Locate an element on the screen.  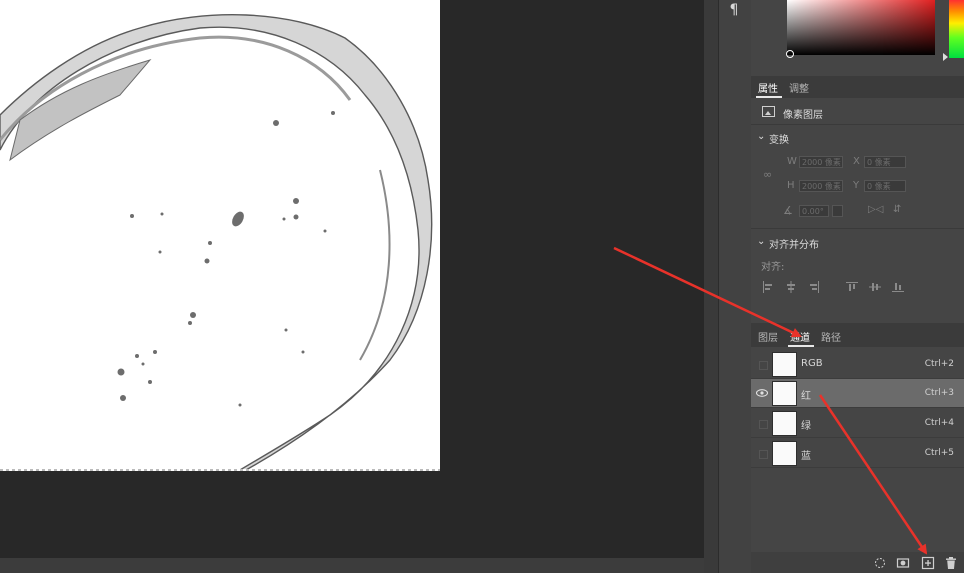
tab-layers: 图层 is located at coordinates (768, 336).